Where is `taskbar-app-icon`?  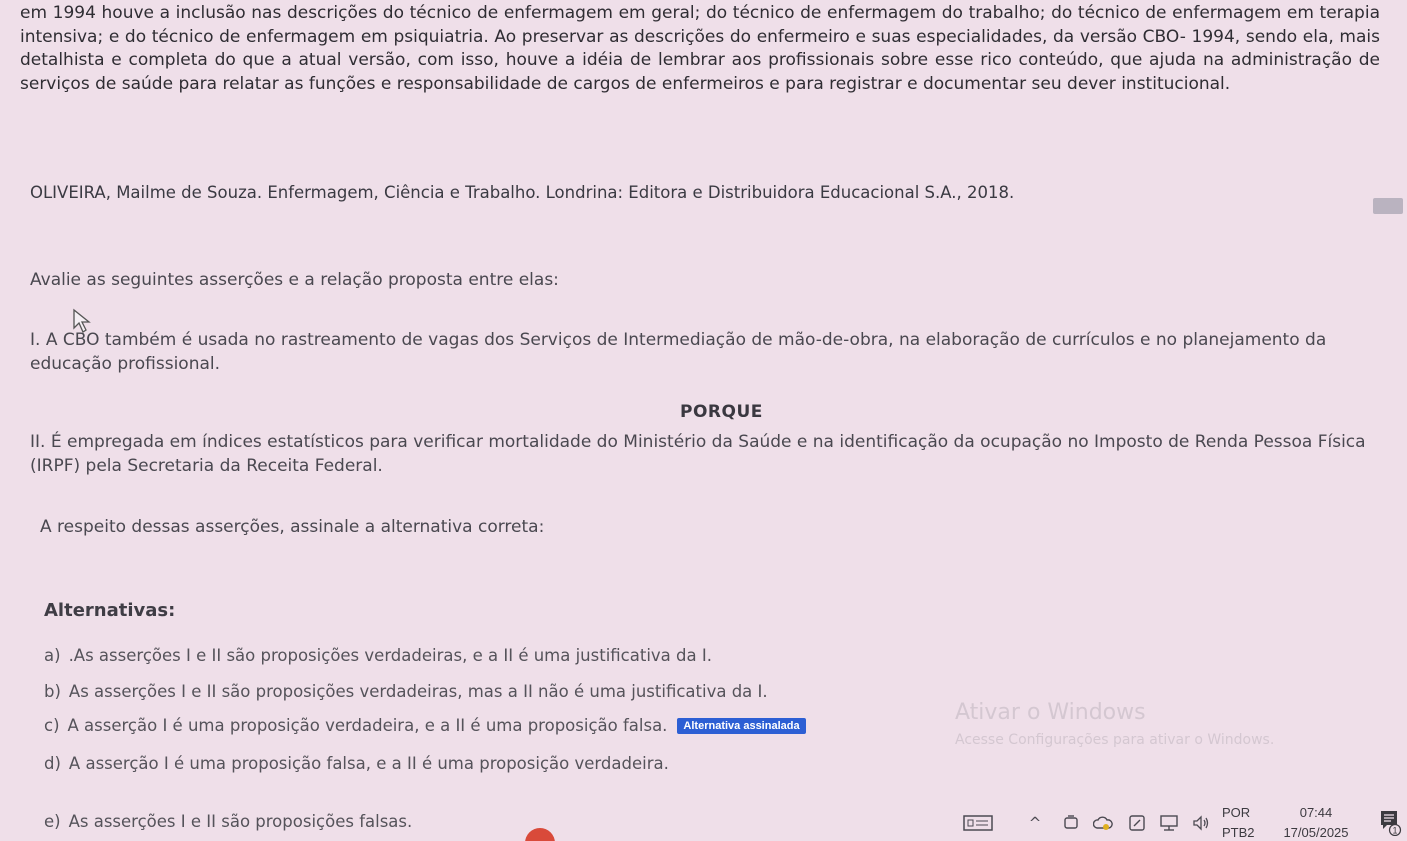 taskbar-app-icon is located at coordinates (540, 834).